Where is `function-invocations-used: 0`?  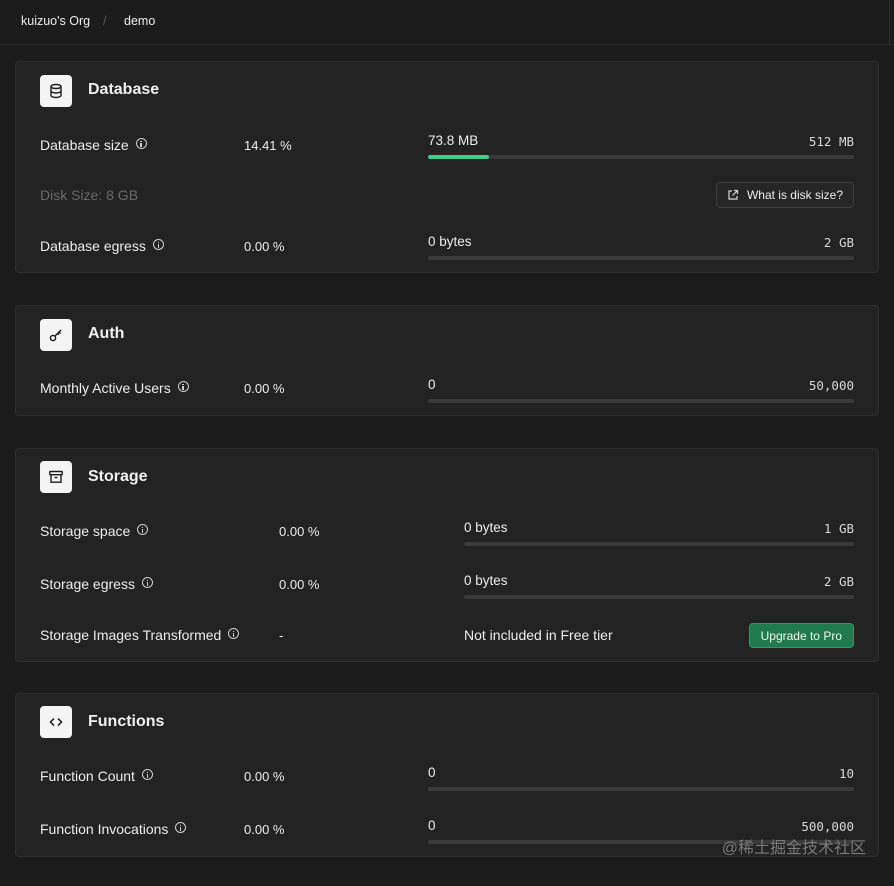 function-invocations-used: 0 is located at coordinates (432, 825).